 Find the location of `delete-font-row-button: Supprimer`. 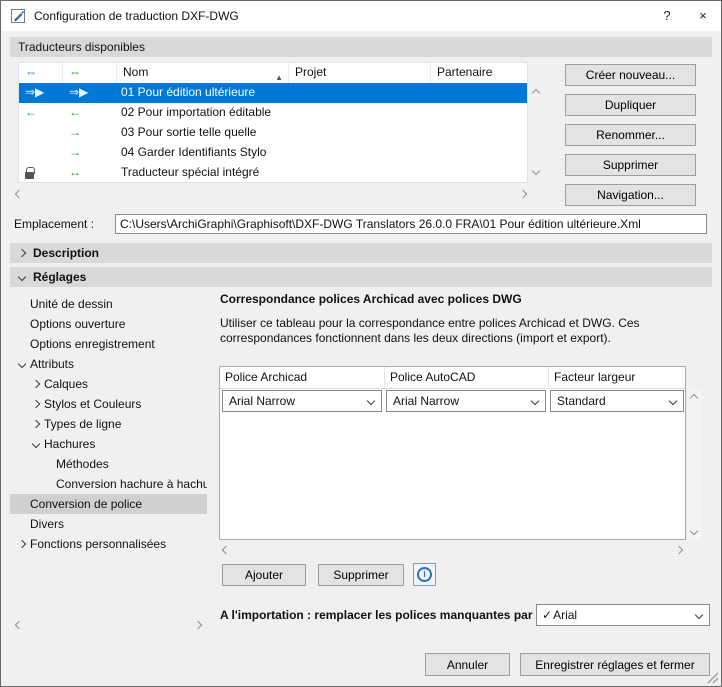

delete-font-row-button: Supprimer is located at coordinates (361, 575).